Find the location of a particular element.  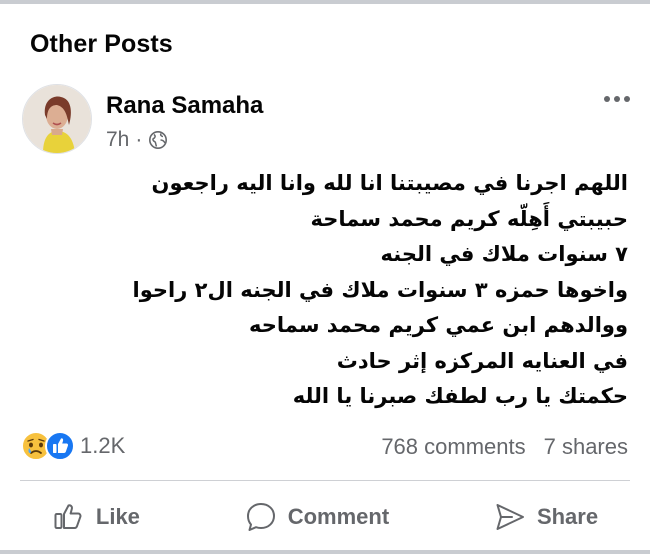

reaction-count: 1.2K is located at coordinates (103, 445).